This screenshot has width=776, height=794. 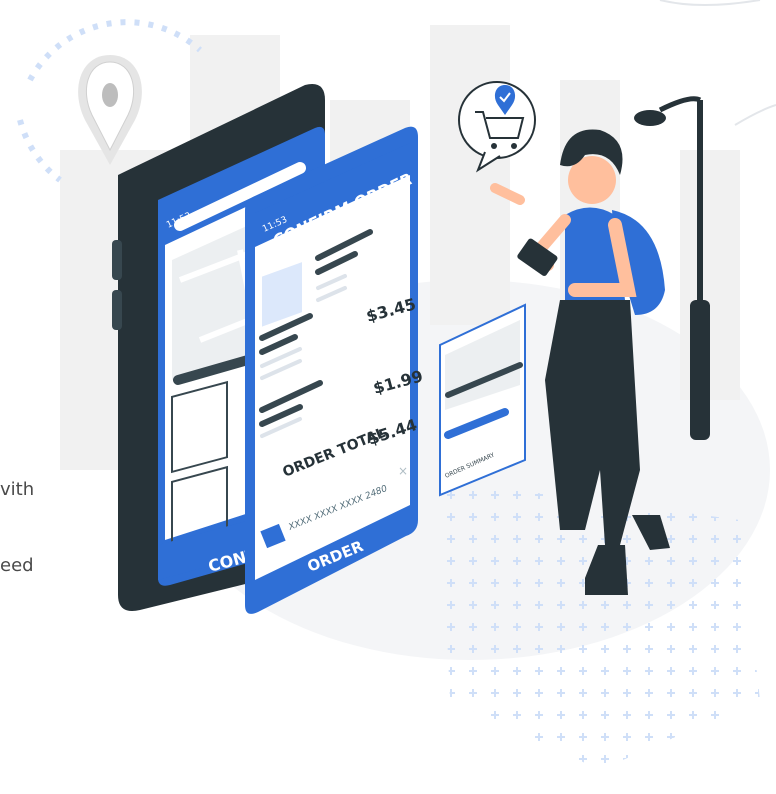 I want to click on location-pin-icon, so click(x=110, y=110).